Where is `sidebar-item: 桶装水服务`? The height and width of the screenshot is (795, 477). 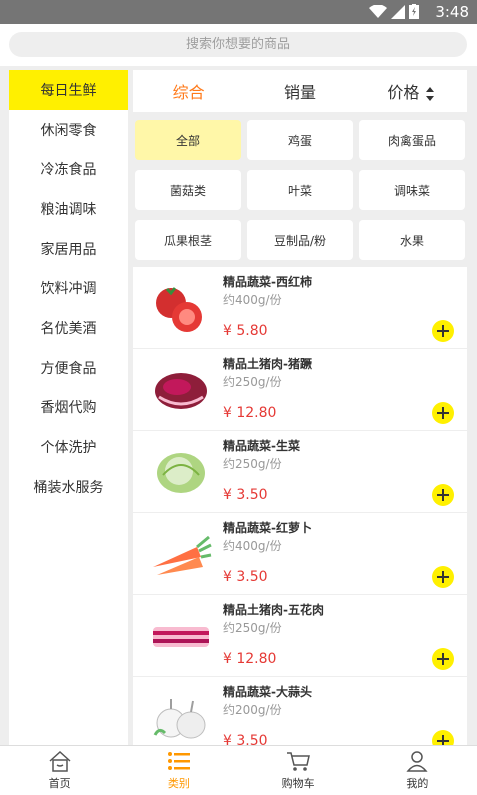
sidebar-item: 桶装水服务 is located at coordinates (68, 487).